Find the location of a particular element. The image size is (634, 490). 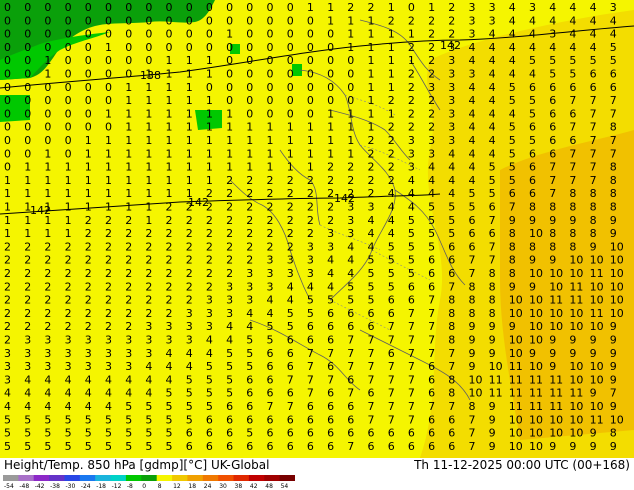

colorbar-tick-label: -8 is located at coordinates (130, 486).